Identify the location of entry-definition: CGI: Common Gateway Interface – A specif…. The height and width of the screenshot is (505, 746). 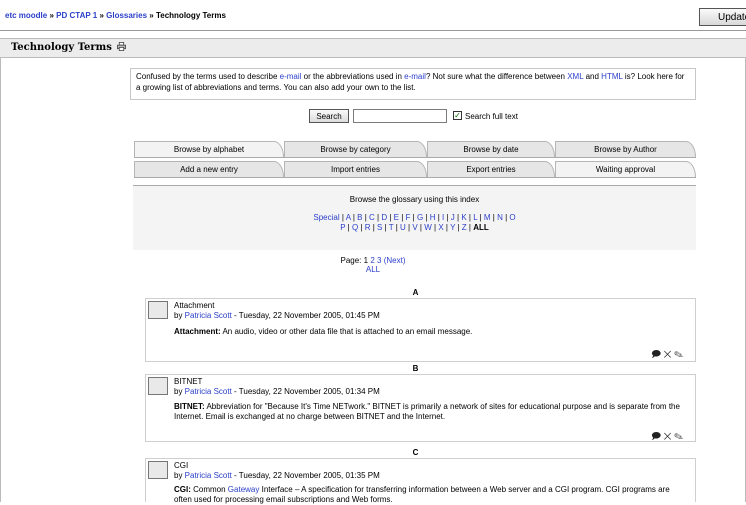
(422, 494).